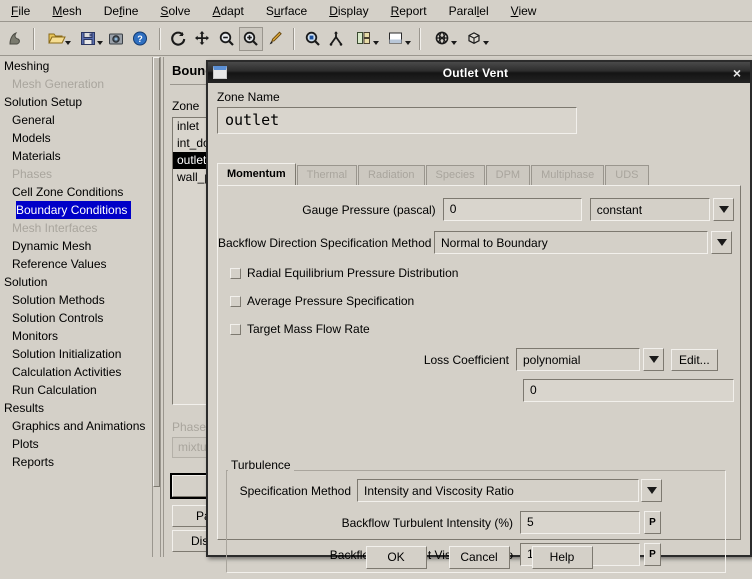 The height and width of the screenshot is (579, 752). I want to click on checkbox-box-icon, so click(235, 329).